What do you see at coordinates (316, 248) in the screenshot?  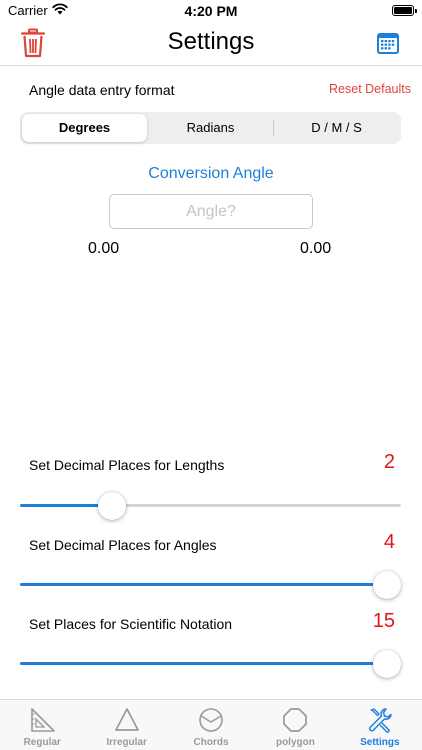 I see `conversion-result-right: 0.00` at bounding box center [316, 248].